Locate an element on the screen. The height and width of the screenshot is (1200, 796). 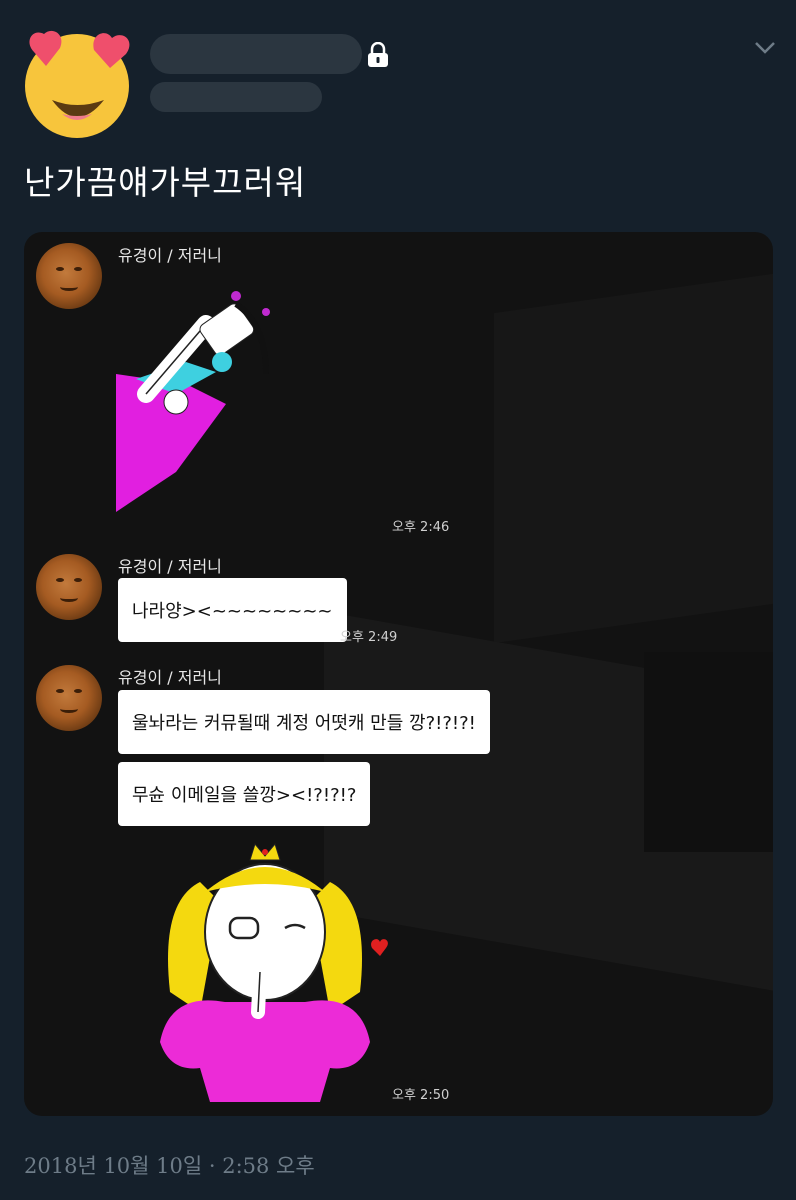
princess-wink-sticker is located at coordinates (265, 974).